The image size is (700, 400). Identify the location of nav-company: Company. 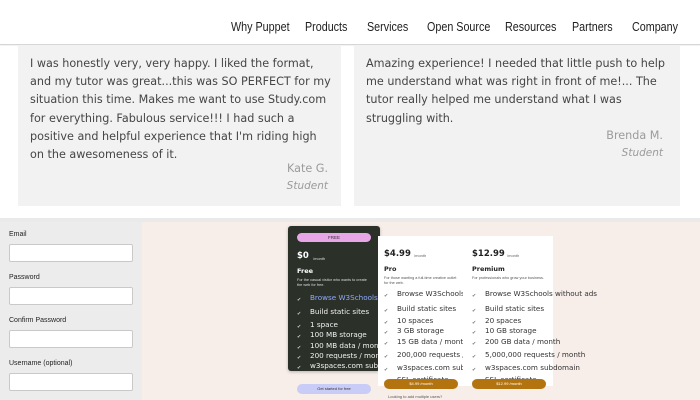
(655, 27).